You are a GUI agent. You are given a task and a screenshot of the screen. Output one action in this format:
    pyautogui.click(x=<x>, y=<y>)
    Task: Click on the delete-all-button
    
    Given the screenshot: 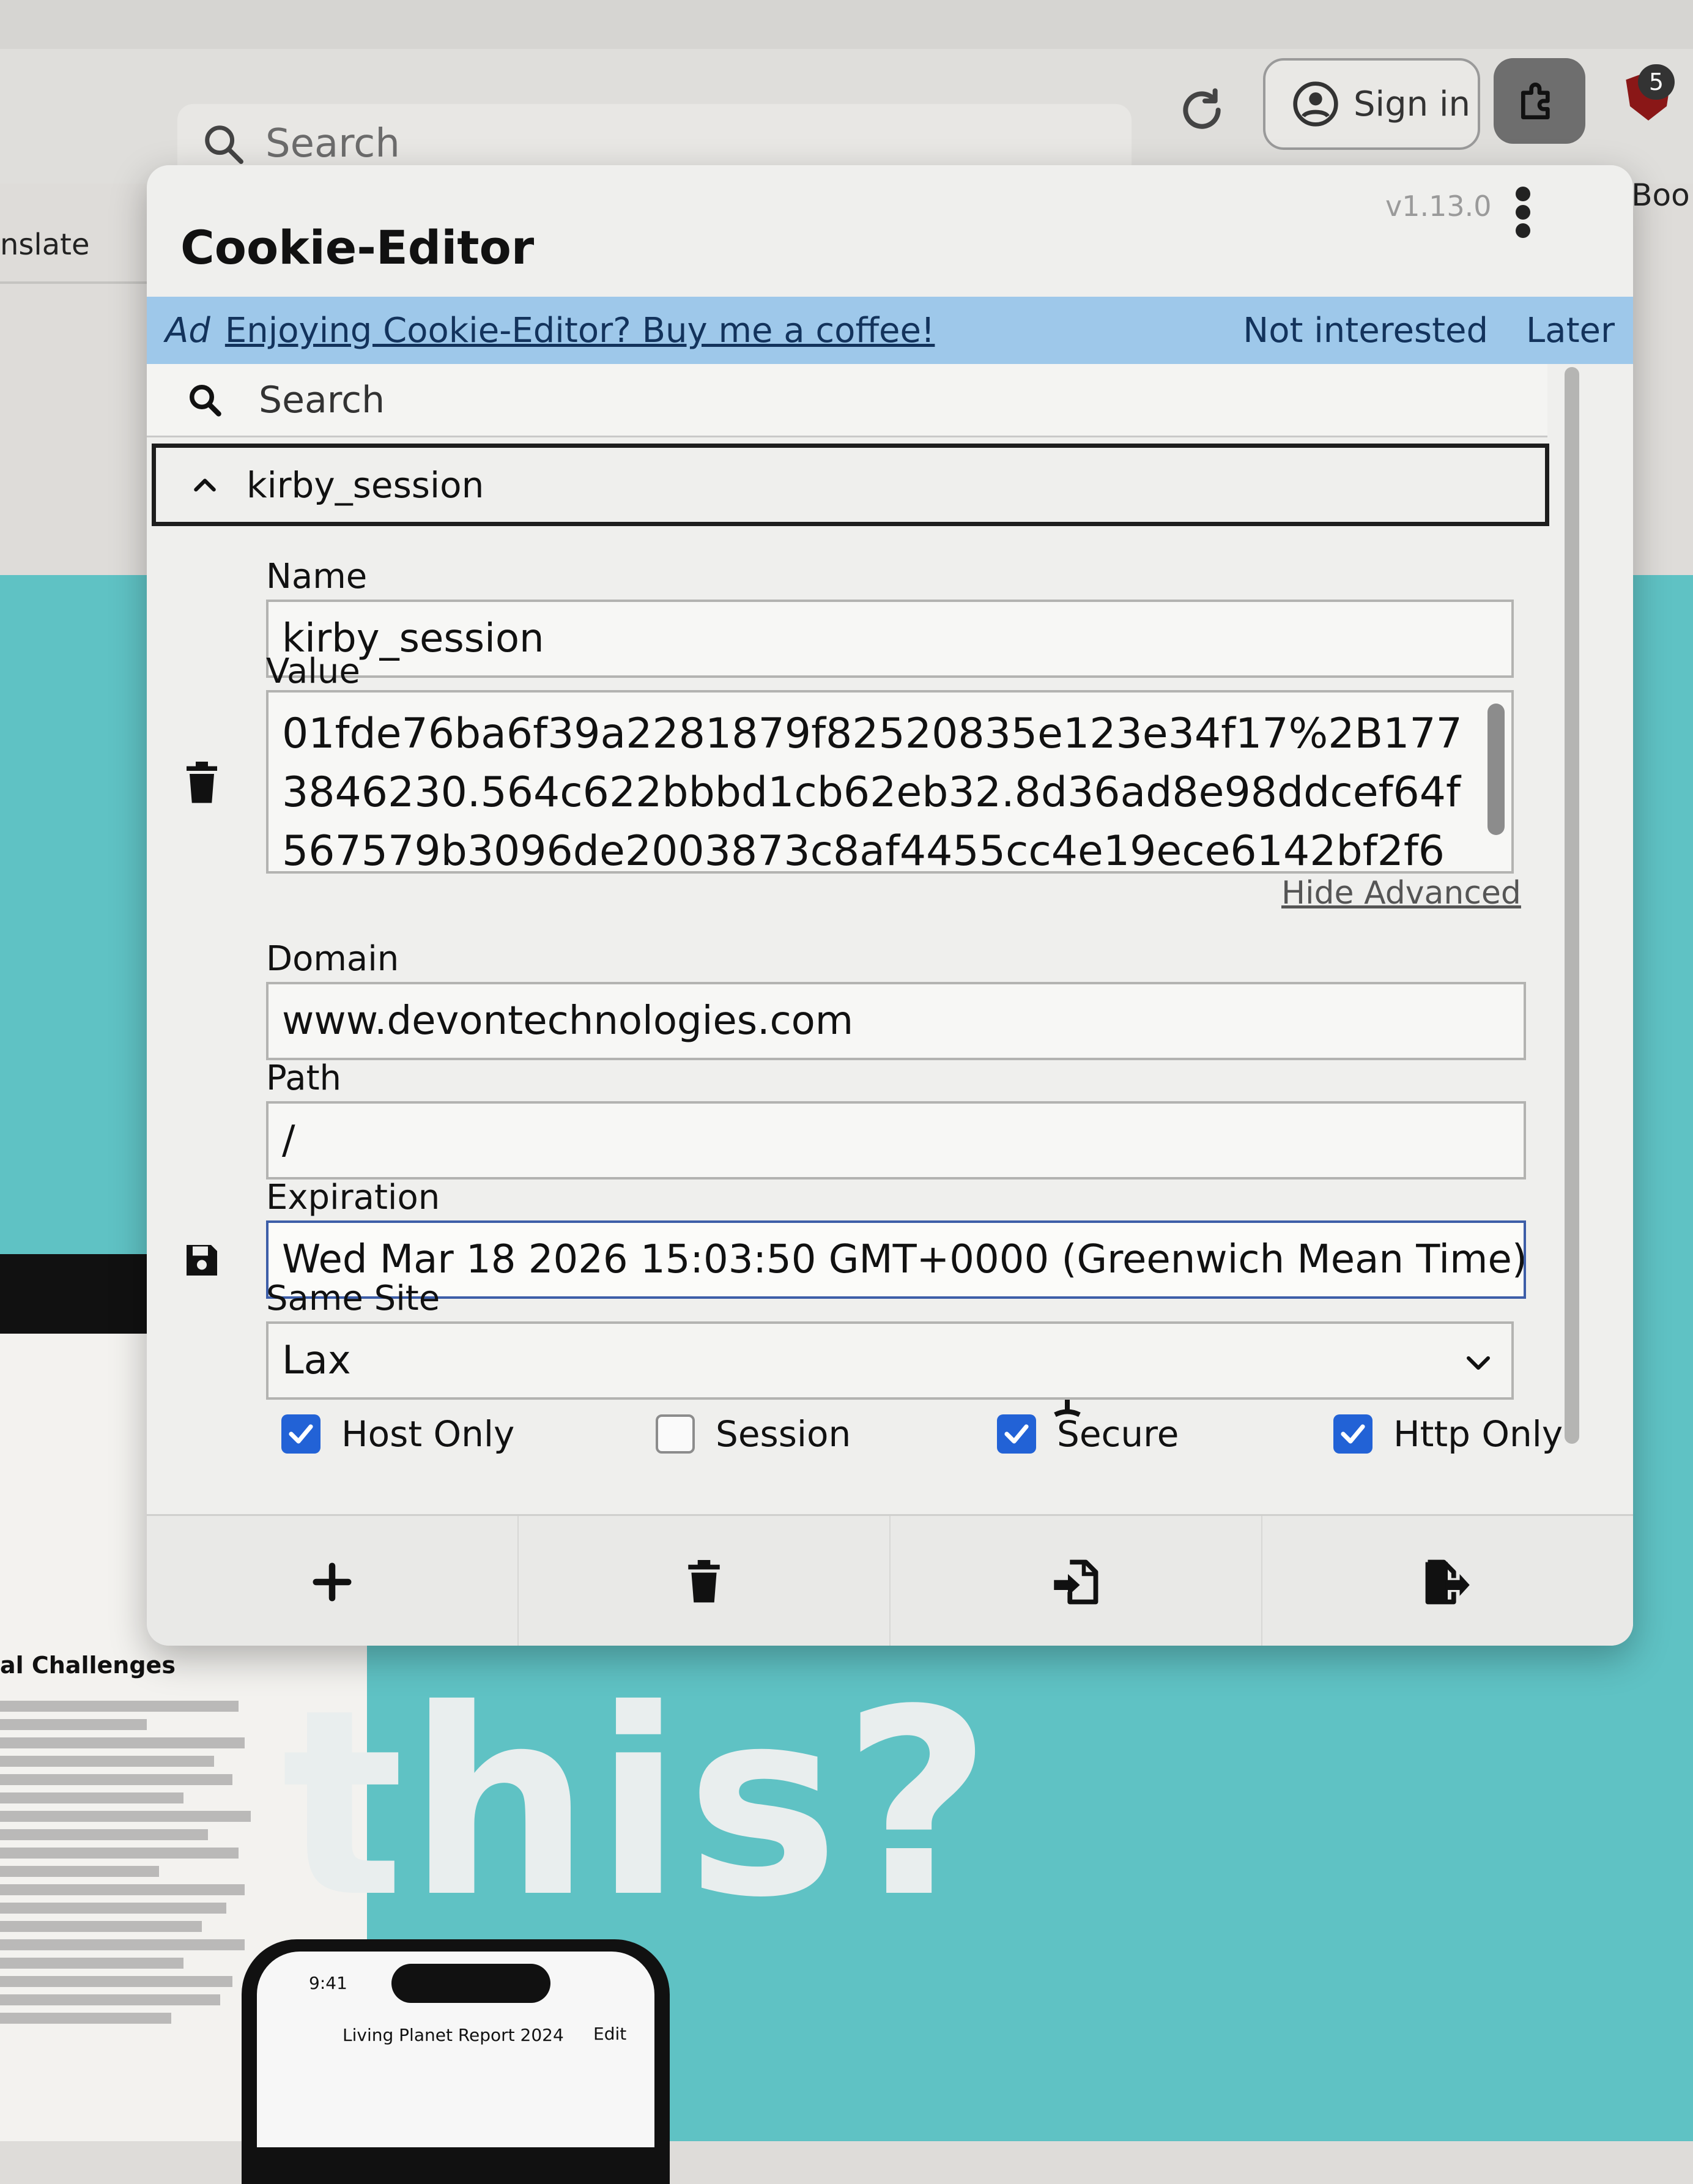 What is the action you would take?
    pyautogui.click(x=705, y=1581)
    